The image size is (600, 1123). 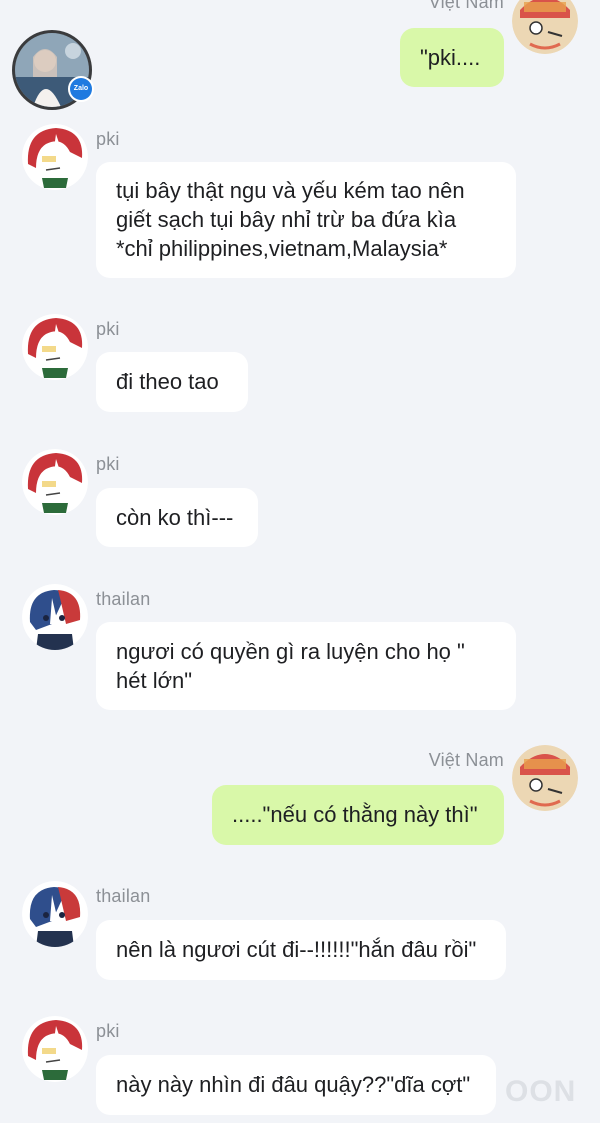 I want to click on zalo-badge: Zalo, so click(x=81, y=89).